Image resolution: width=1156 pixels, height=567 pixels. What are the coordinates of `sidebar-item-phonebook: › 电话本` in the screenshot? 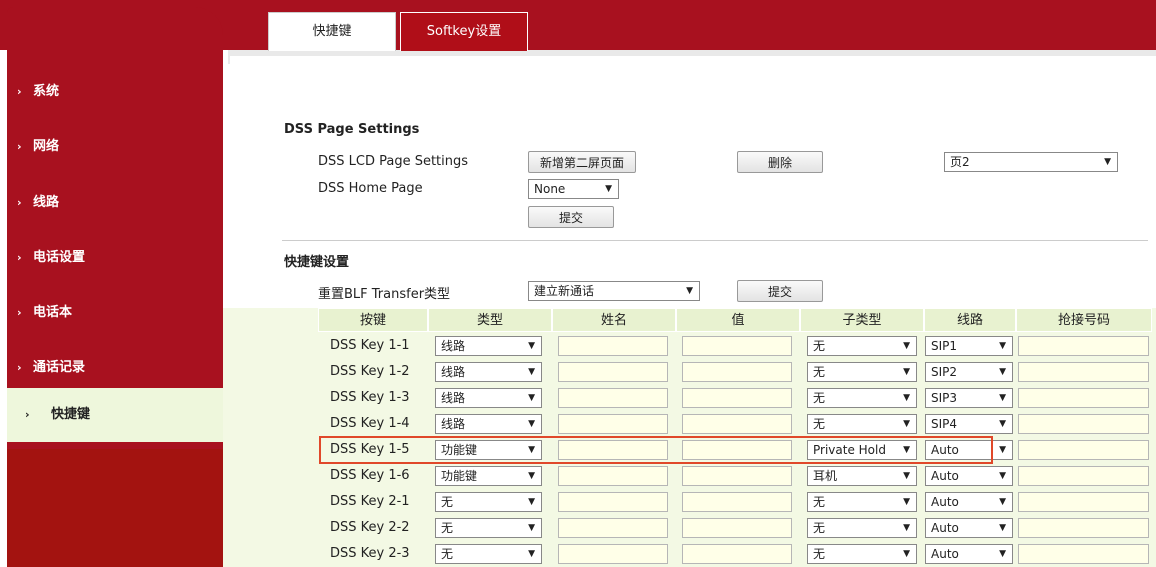 It's located at (115, 313).